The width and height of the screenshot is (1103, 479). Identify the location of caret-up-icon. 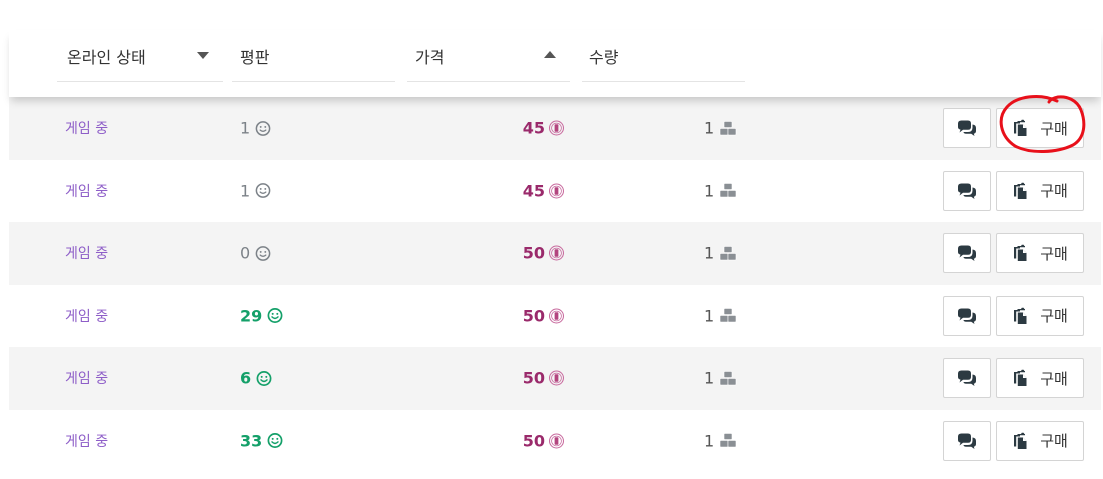
(550, 54).